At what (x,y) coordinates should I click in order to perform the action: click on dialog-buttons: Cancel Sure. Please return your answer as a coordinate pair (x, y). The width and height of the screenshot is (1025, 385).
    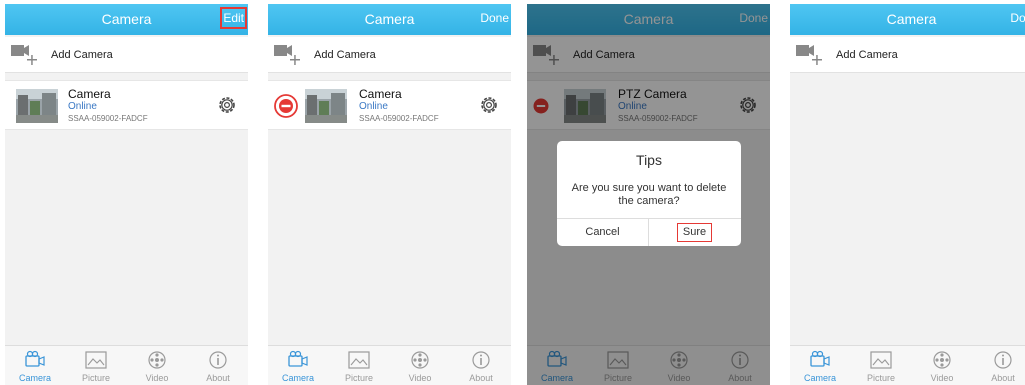
    Looking at the image, I should click on (649, 232).